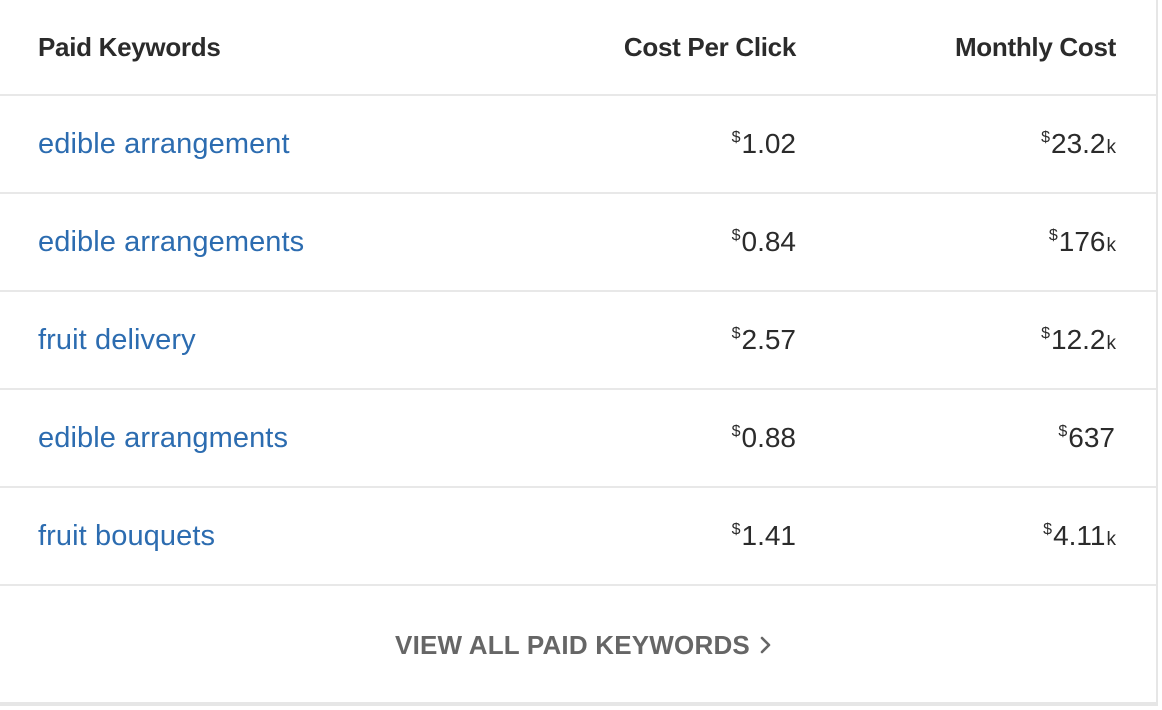  I want to click on cpc-amount: 1.41, so click(769, 535).